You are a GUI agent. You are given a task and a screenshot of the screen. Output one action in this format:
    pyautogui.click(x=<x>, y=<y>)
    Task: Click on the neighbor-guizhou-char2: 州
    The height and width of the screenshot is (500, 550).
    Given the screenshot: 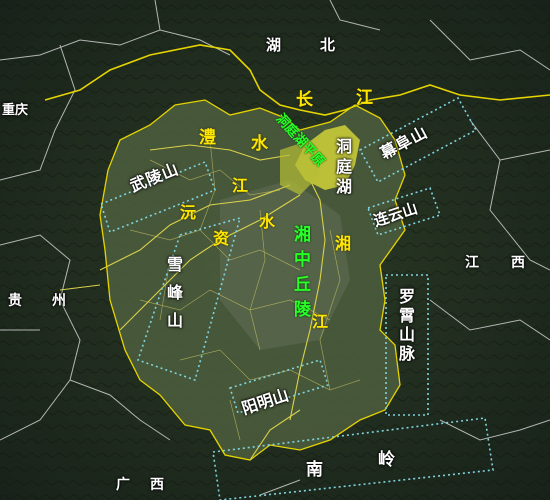 What is the action you would take?
    pyautogui.click(x=59, y=301)
    